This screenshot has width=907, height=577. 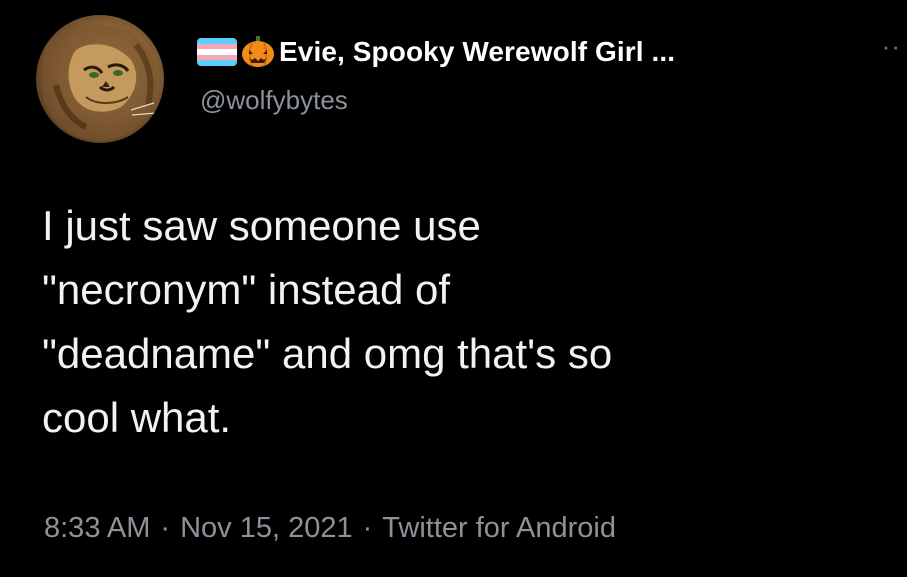 I want to click on tweet-metadata: 8:33 AM · Nov 15, 2021 · Twitter for Android, so click(x=330, y=528).